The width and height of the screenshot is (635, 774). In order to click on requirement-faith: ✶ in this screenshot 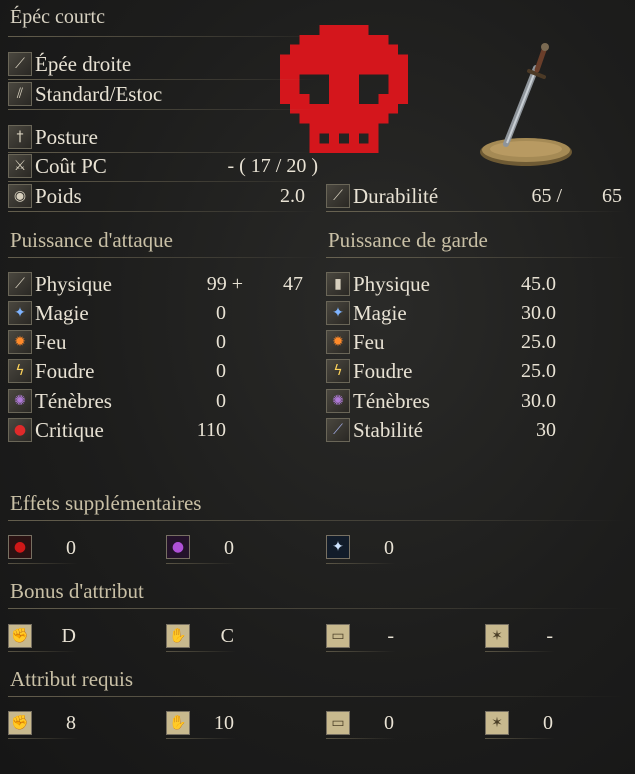, I will do `click(497, 723)`.